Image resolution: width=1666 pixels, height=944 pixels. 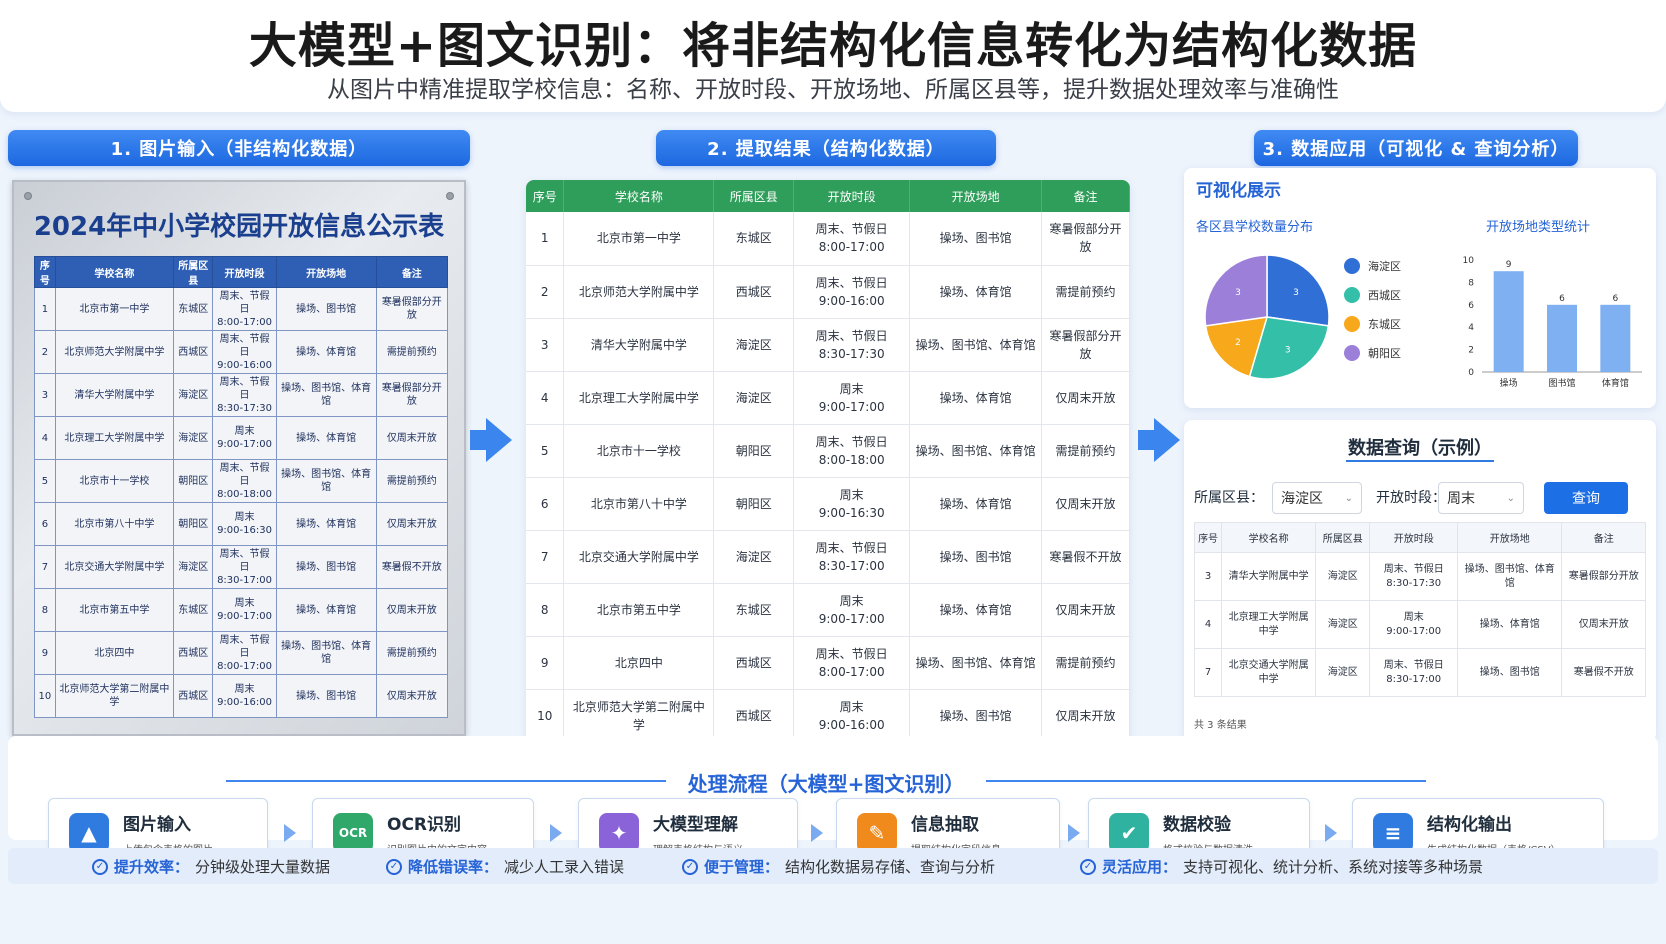 I want to click on query-result-count: 共 3 条结果, so click(x=1220, y=725).